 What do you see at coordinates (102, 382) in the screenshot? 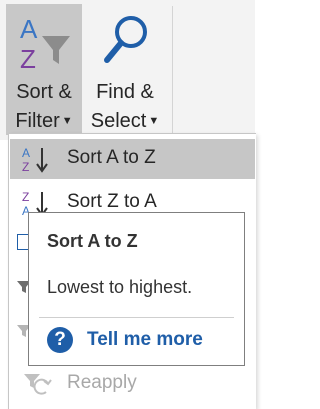
I see `menu-item-label: Reapply` at bounding box center [102, 382].